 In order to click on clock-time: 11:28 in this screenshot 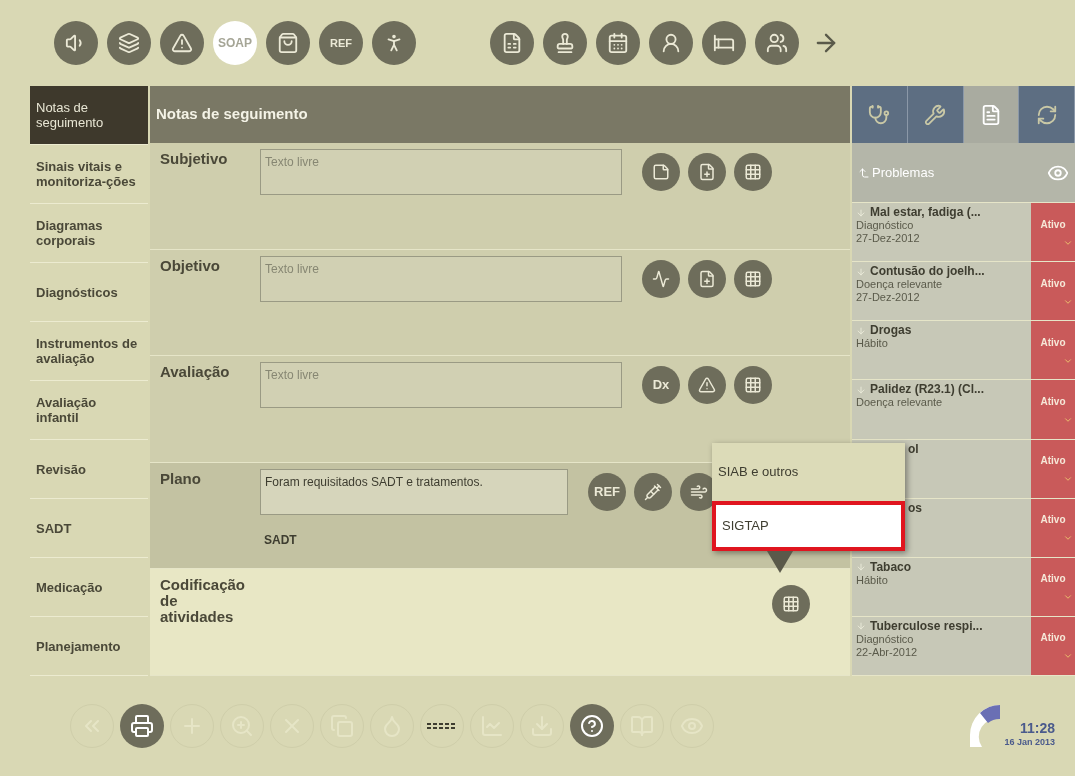, I will do `click(1037, 728)`.